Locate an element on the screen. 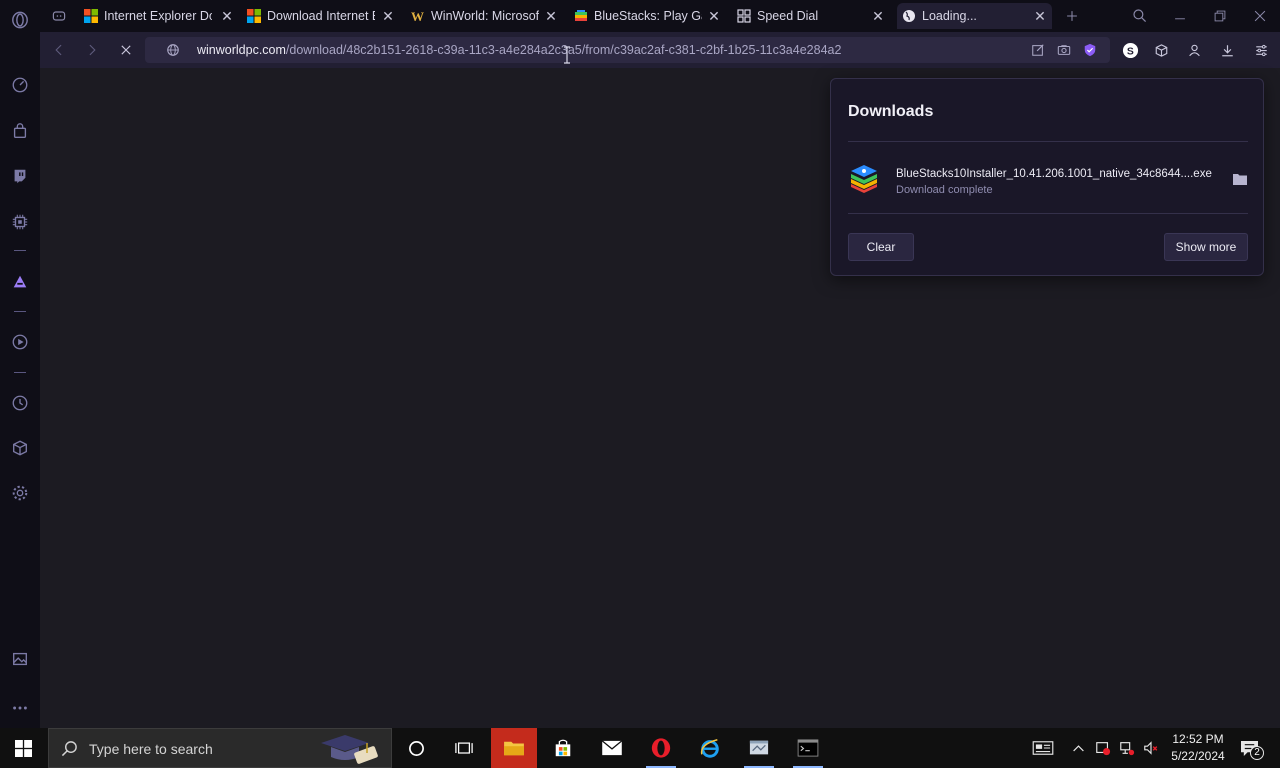  tab-loading: Loading... ✕ is located at coordinates (974, 16).